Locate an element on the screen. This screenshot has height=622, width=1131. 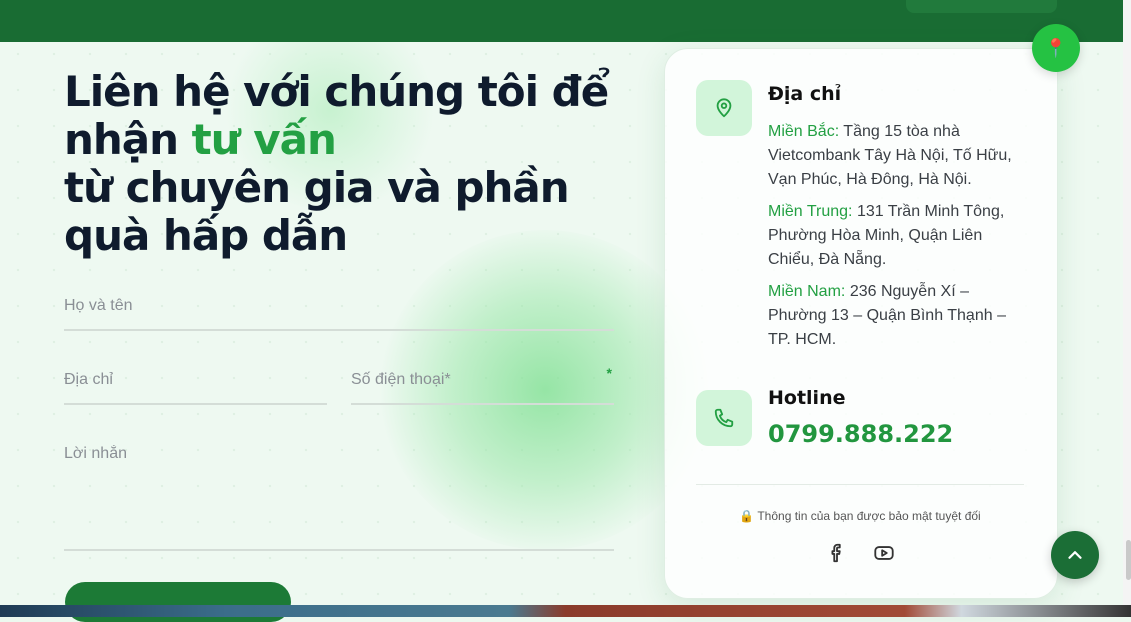
address-icon-box is located at coordinates (724, 108).